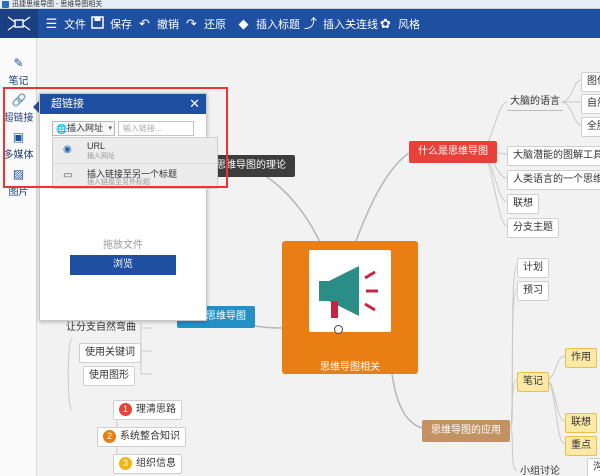 This screenshot has height=476, width=600. I want to click on node-notes: 笔记, so click(533, 382).